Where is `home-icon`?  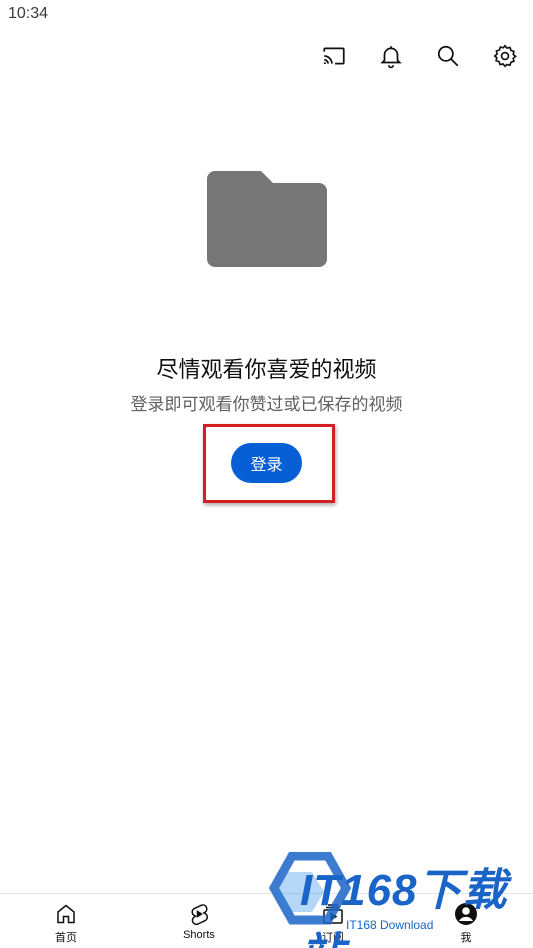
home-icon is located at coordinates (66, 914).